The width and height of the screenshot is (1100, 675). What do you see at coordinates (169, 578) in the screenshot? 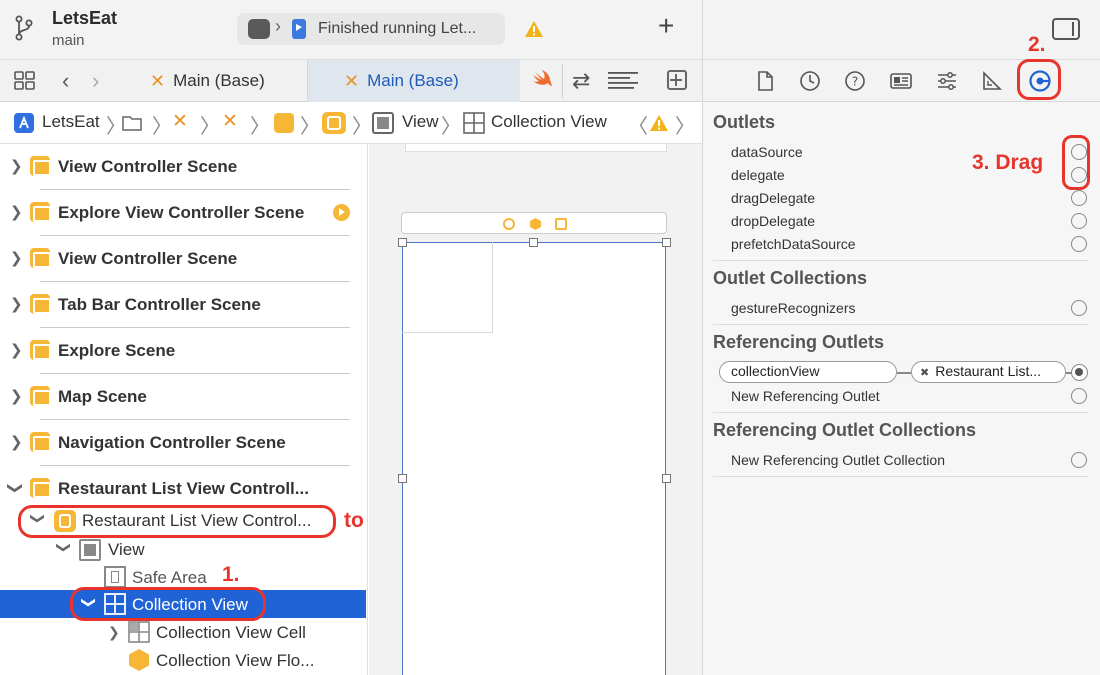
I see `tree-label-safe-area: Safe Area` at bounding box center [169, 578].